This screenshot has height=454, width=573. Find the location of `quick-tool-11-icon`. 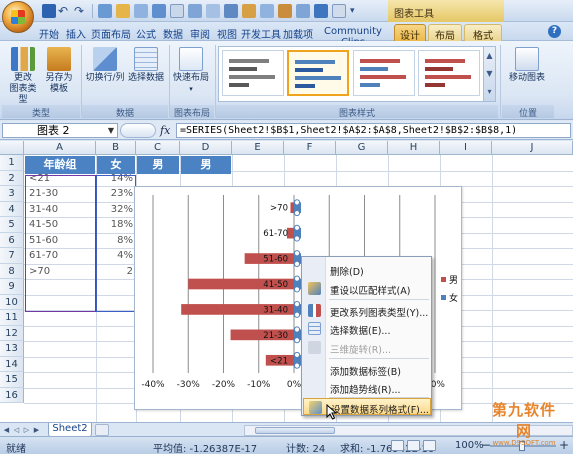

quick-tool-11-icon is located at coordinates (285, 11).